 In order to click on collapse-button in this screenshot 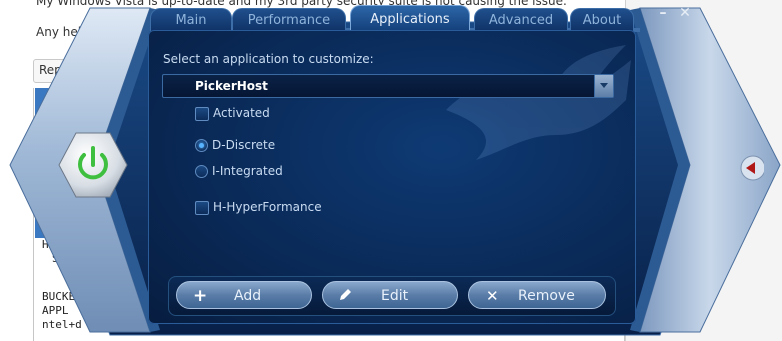, I will do `click(751, 168)`.